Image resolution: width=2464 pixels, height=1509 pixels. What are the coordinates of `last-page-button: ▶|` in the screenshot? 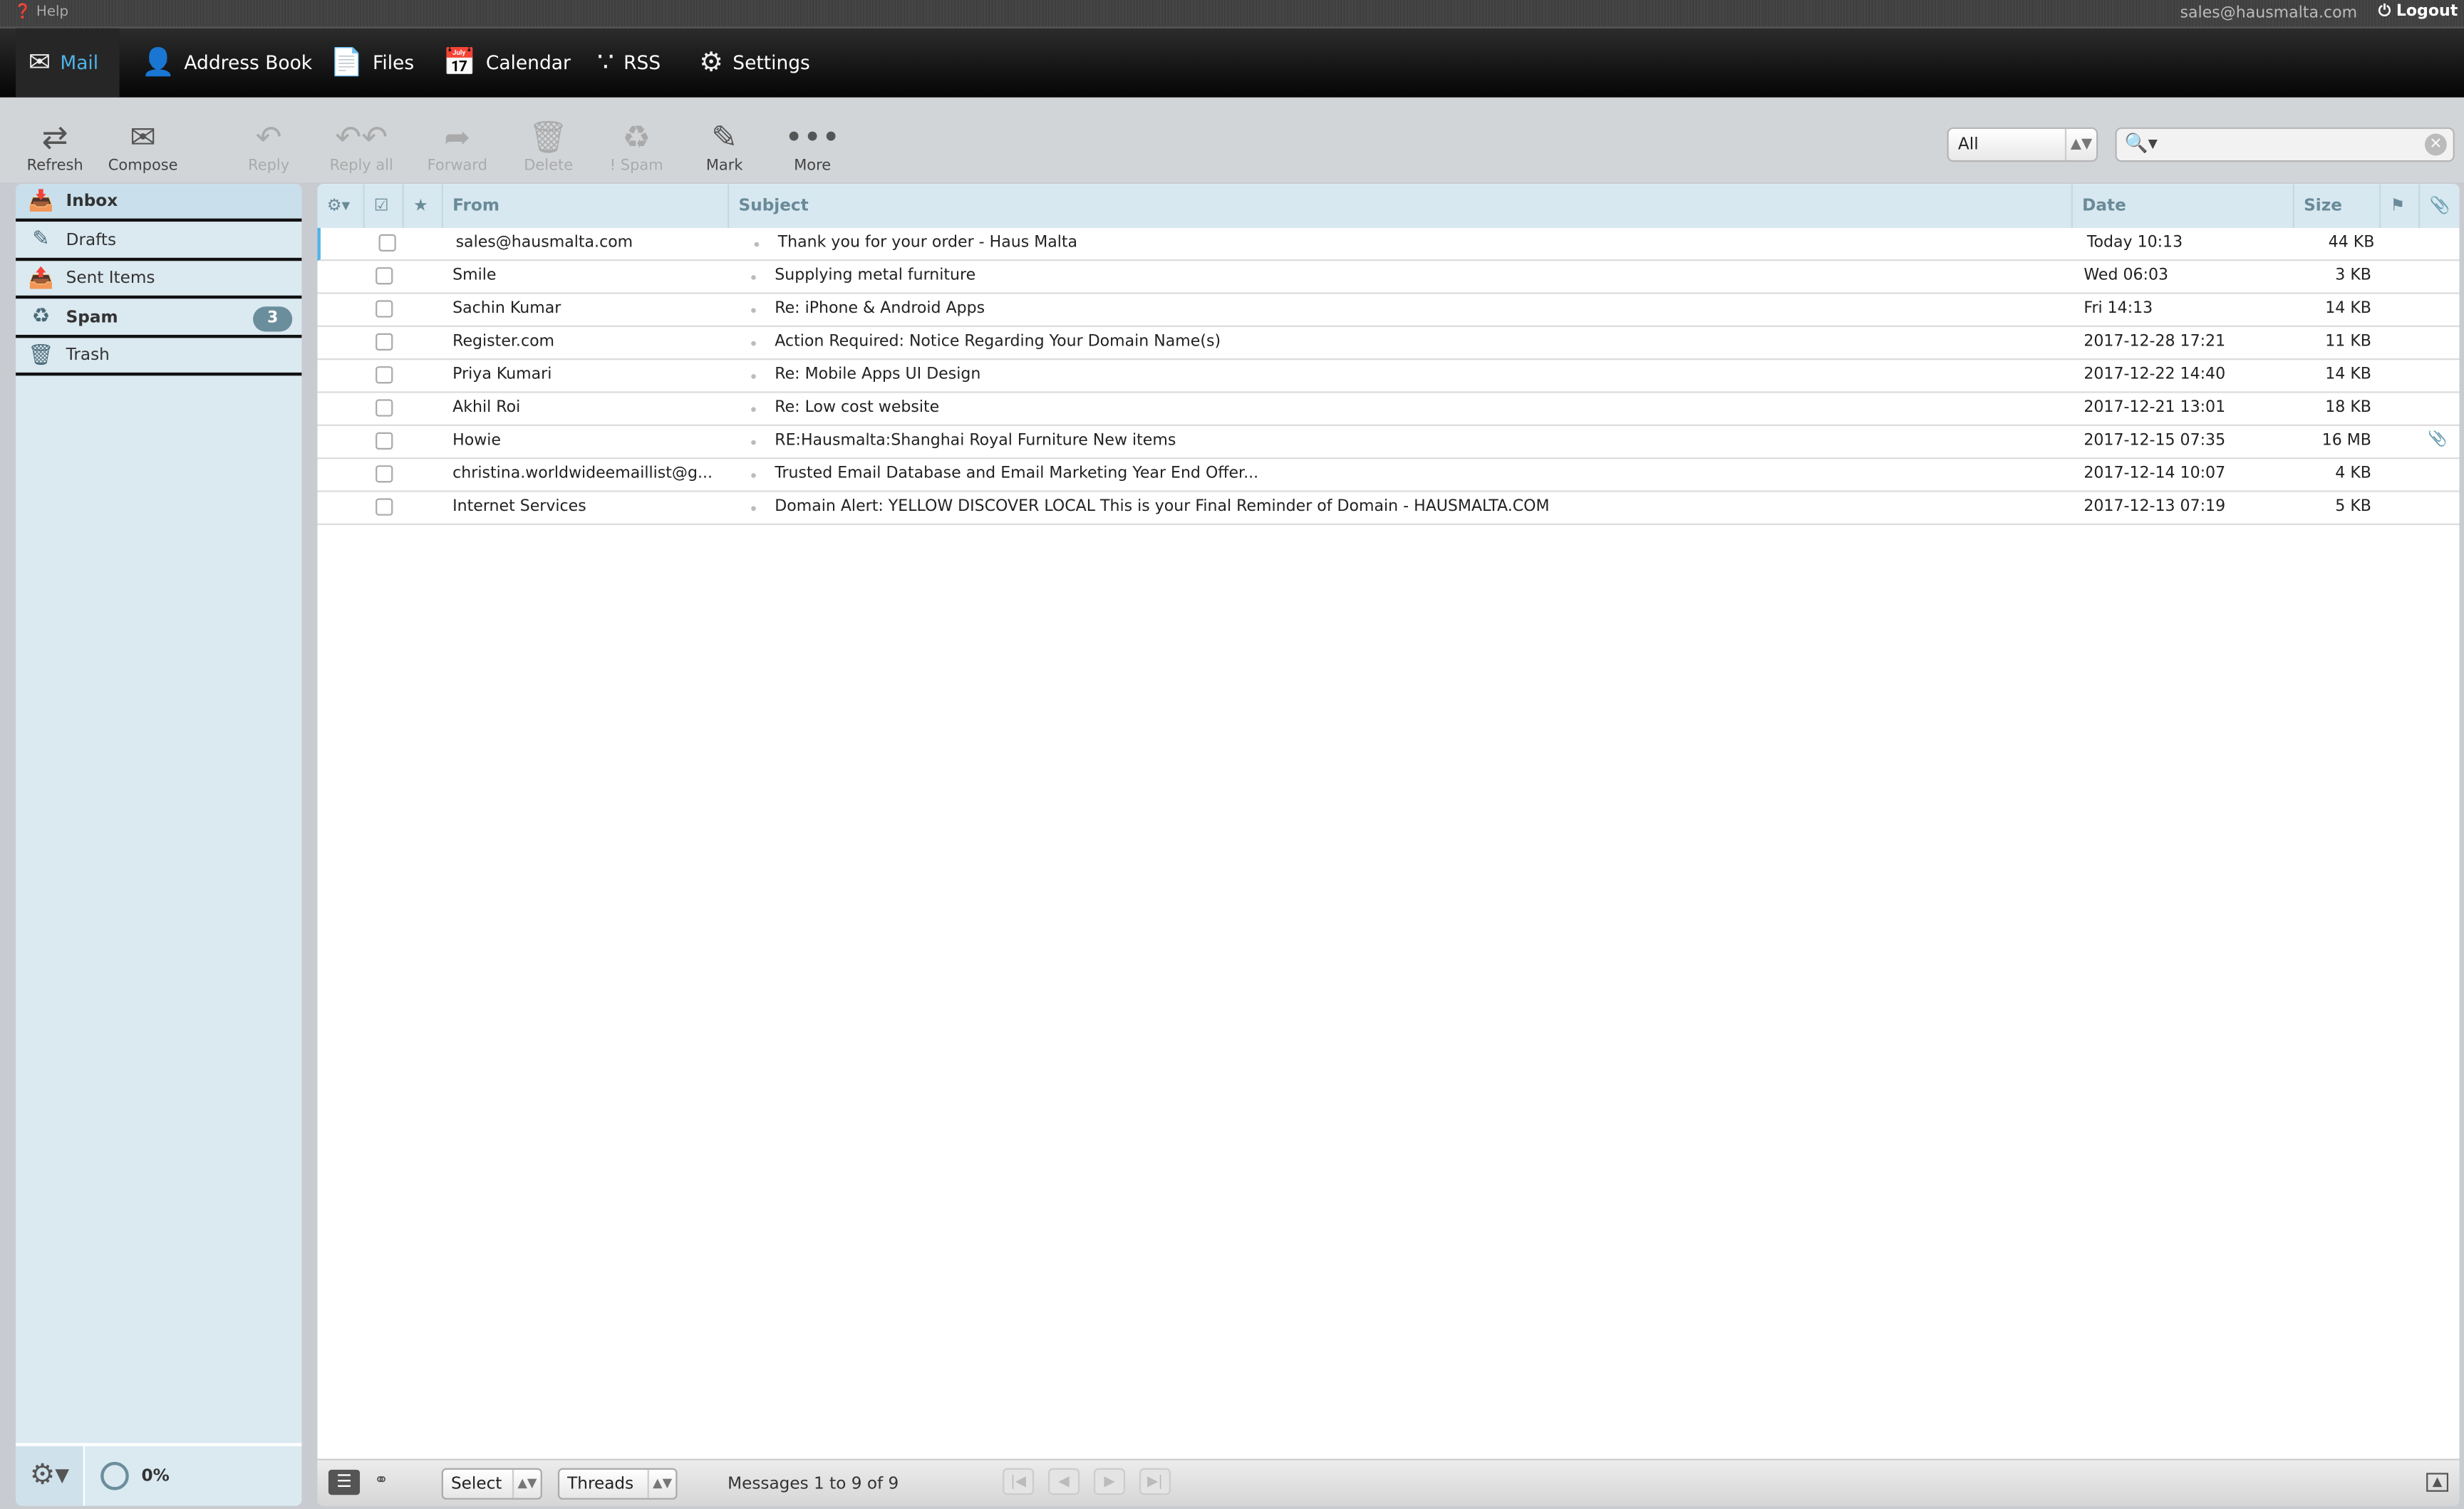 It's located at (1155, 1481).